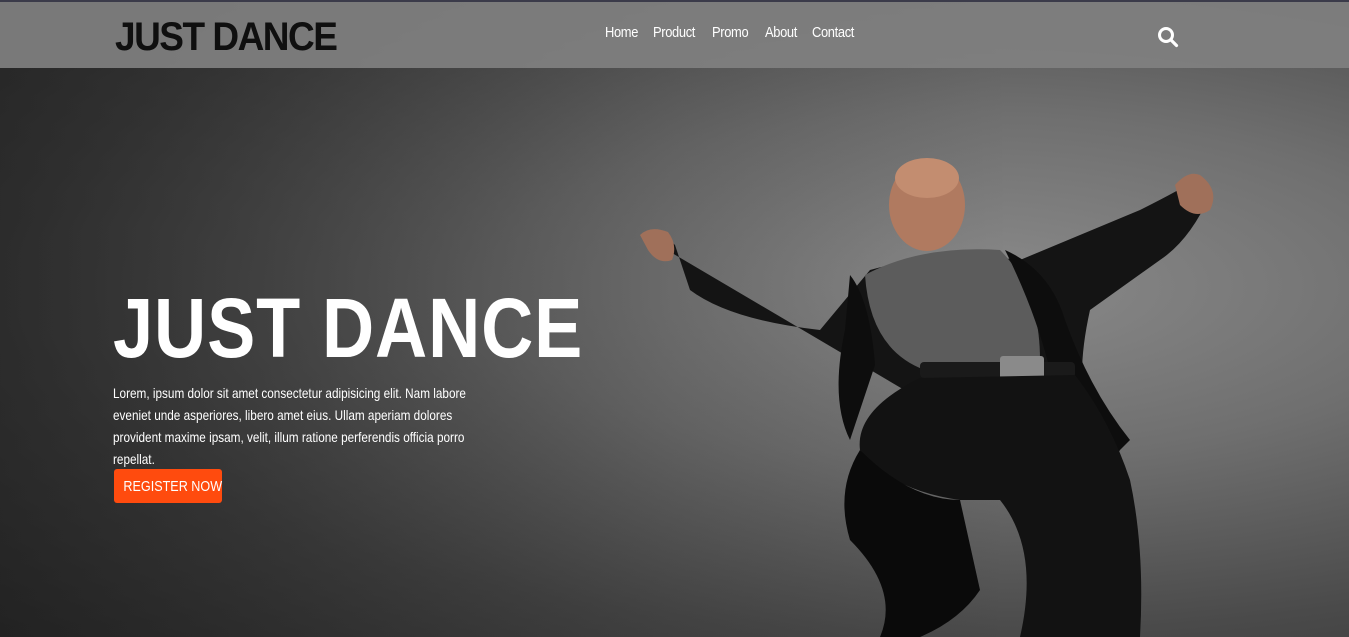  Describe the element at coordinates (674, 1) in the screenshot. I see `top-border` at that location.